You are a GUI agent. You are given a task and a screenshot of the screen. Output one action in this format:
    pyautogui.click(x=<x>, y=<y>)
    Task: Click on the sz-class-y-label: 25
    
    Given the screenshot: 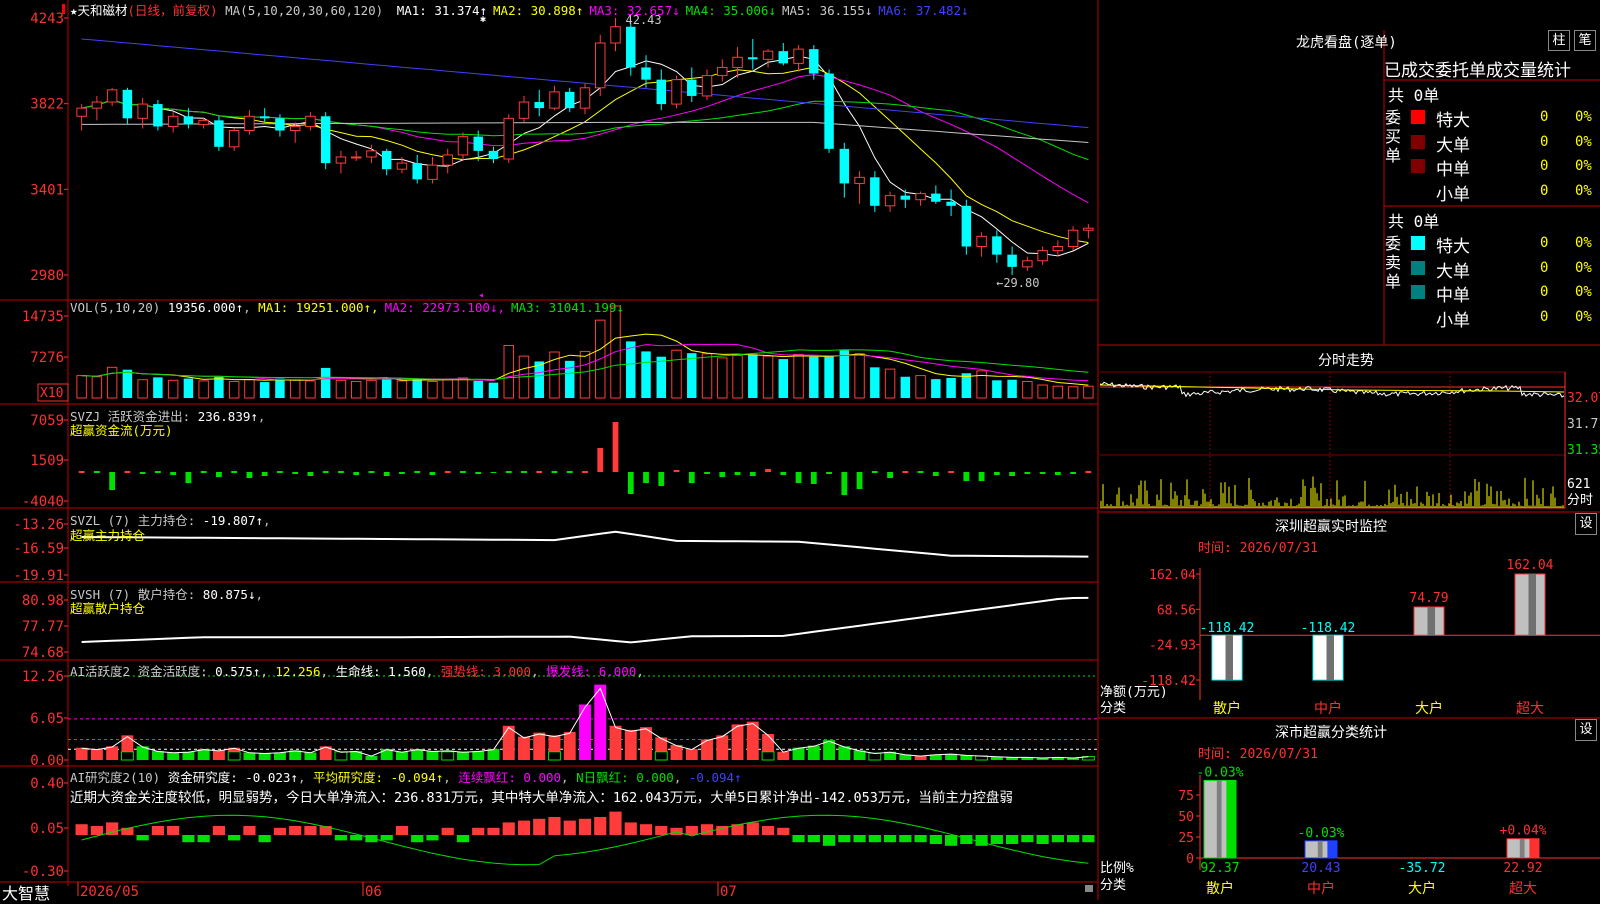 What is the action you would take?
    pyautogui.click(x=1186, y=838)
    